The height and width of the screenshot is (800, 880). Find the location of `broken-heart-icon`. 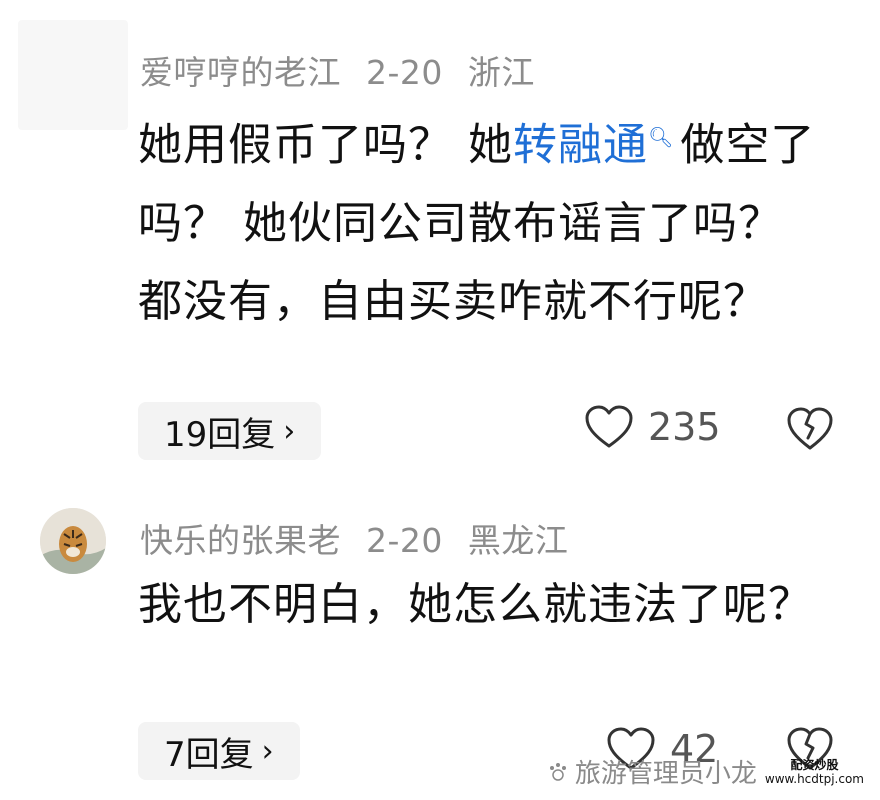

broken-heart-icon is located at coordinates (810, 429).